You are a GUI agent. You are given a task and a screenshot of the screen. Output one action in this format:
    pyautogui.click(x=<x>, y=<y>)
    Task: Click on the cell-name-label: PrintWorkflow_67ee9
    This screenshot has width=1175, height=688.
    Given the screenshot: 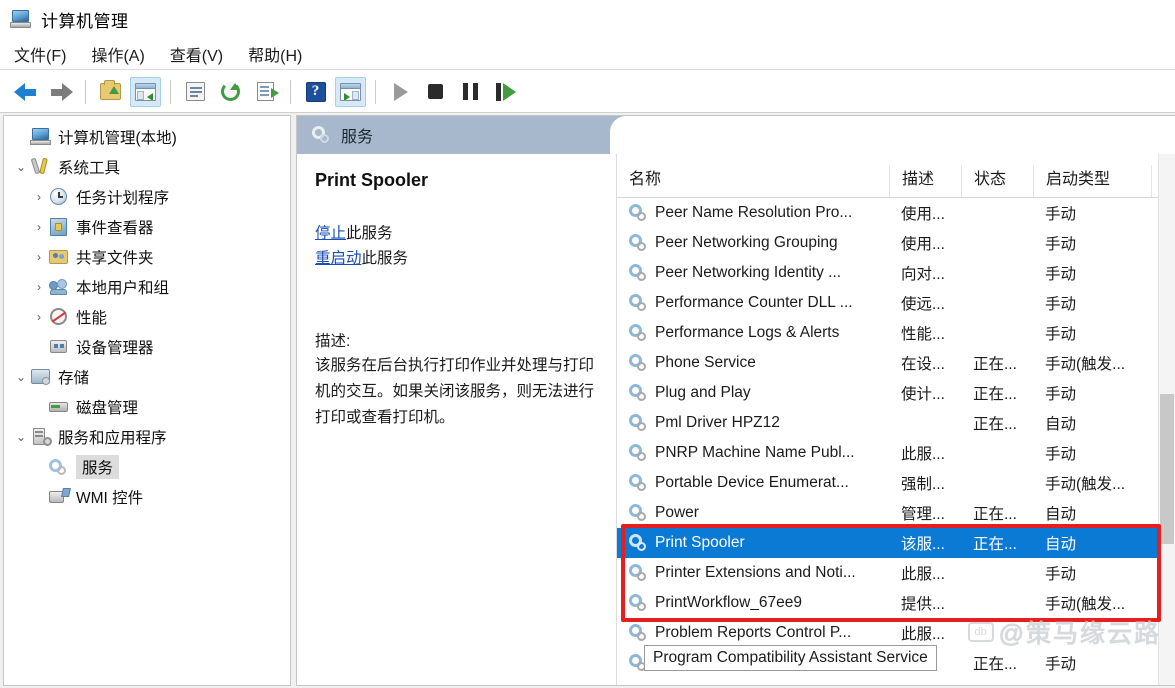 What is the action you would take?
    pyautogui.click(x=729, y=602)
    